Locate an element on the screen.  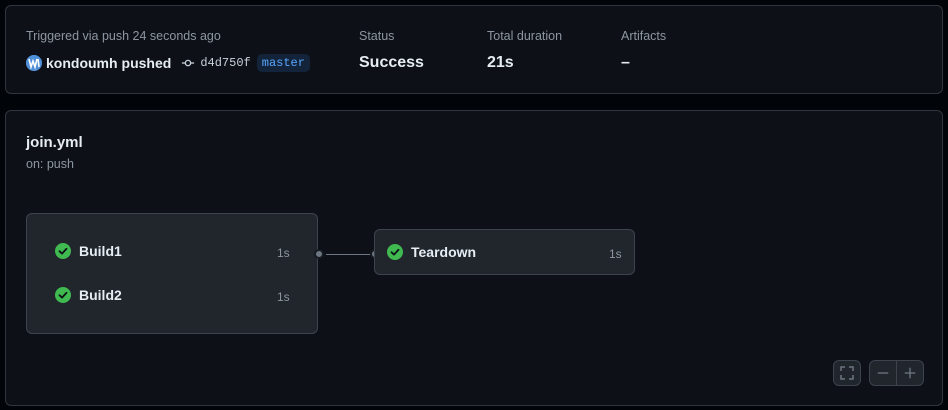
workflow-trigger: on: push is located at coordinates (50, 164).